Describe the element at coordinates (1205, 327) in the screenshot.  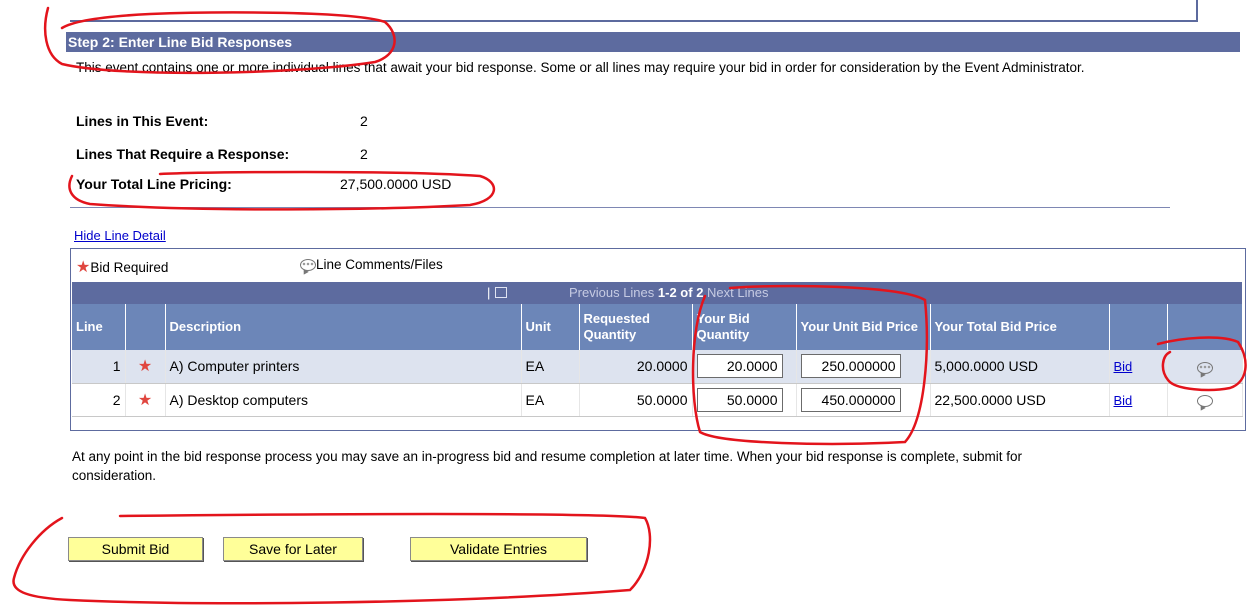
I see `col-header-comments` at that location.